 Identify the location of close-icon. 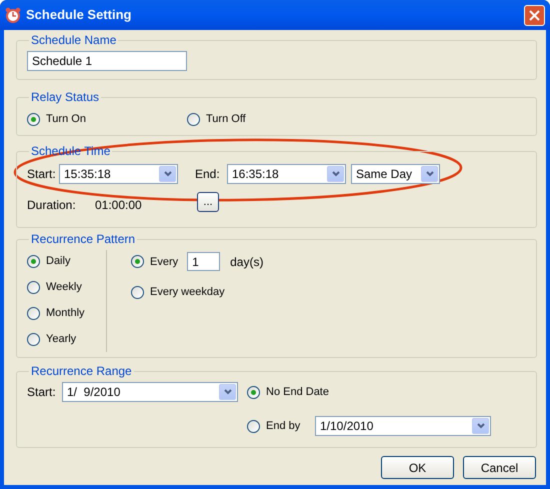
(534, 15).